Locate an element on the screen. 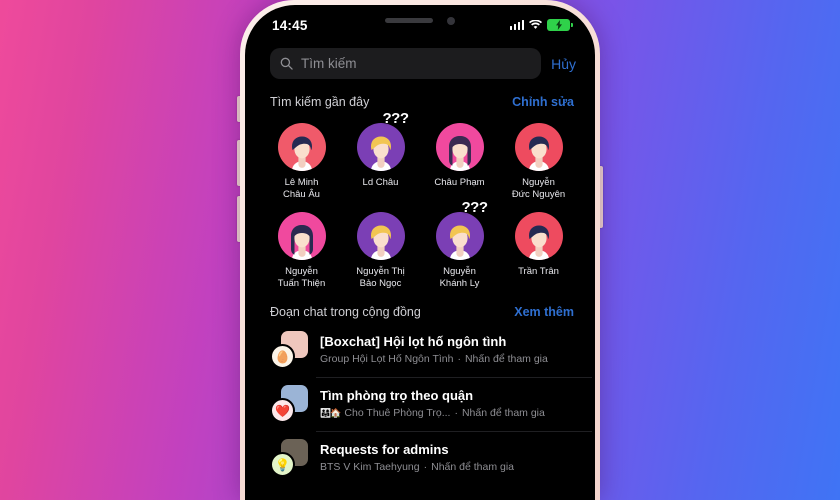 The height and width of the screenshot is (500, 840). search-row: Tìm kiếm Hủy is located at coordinates (420, 60).